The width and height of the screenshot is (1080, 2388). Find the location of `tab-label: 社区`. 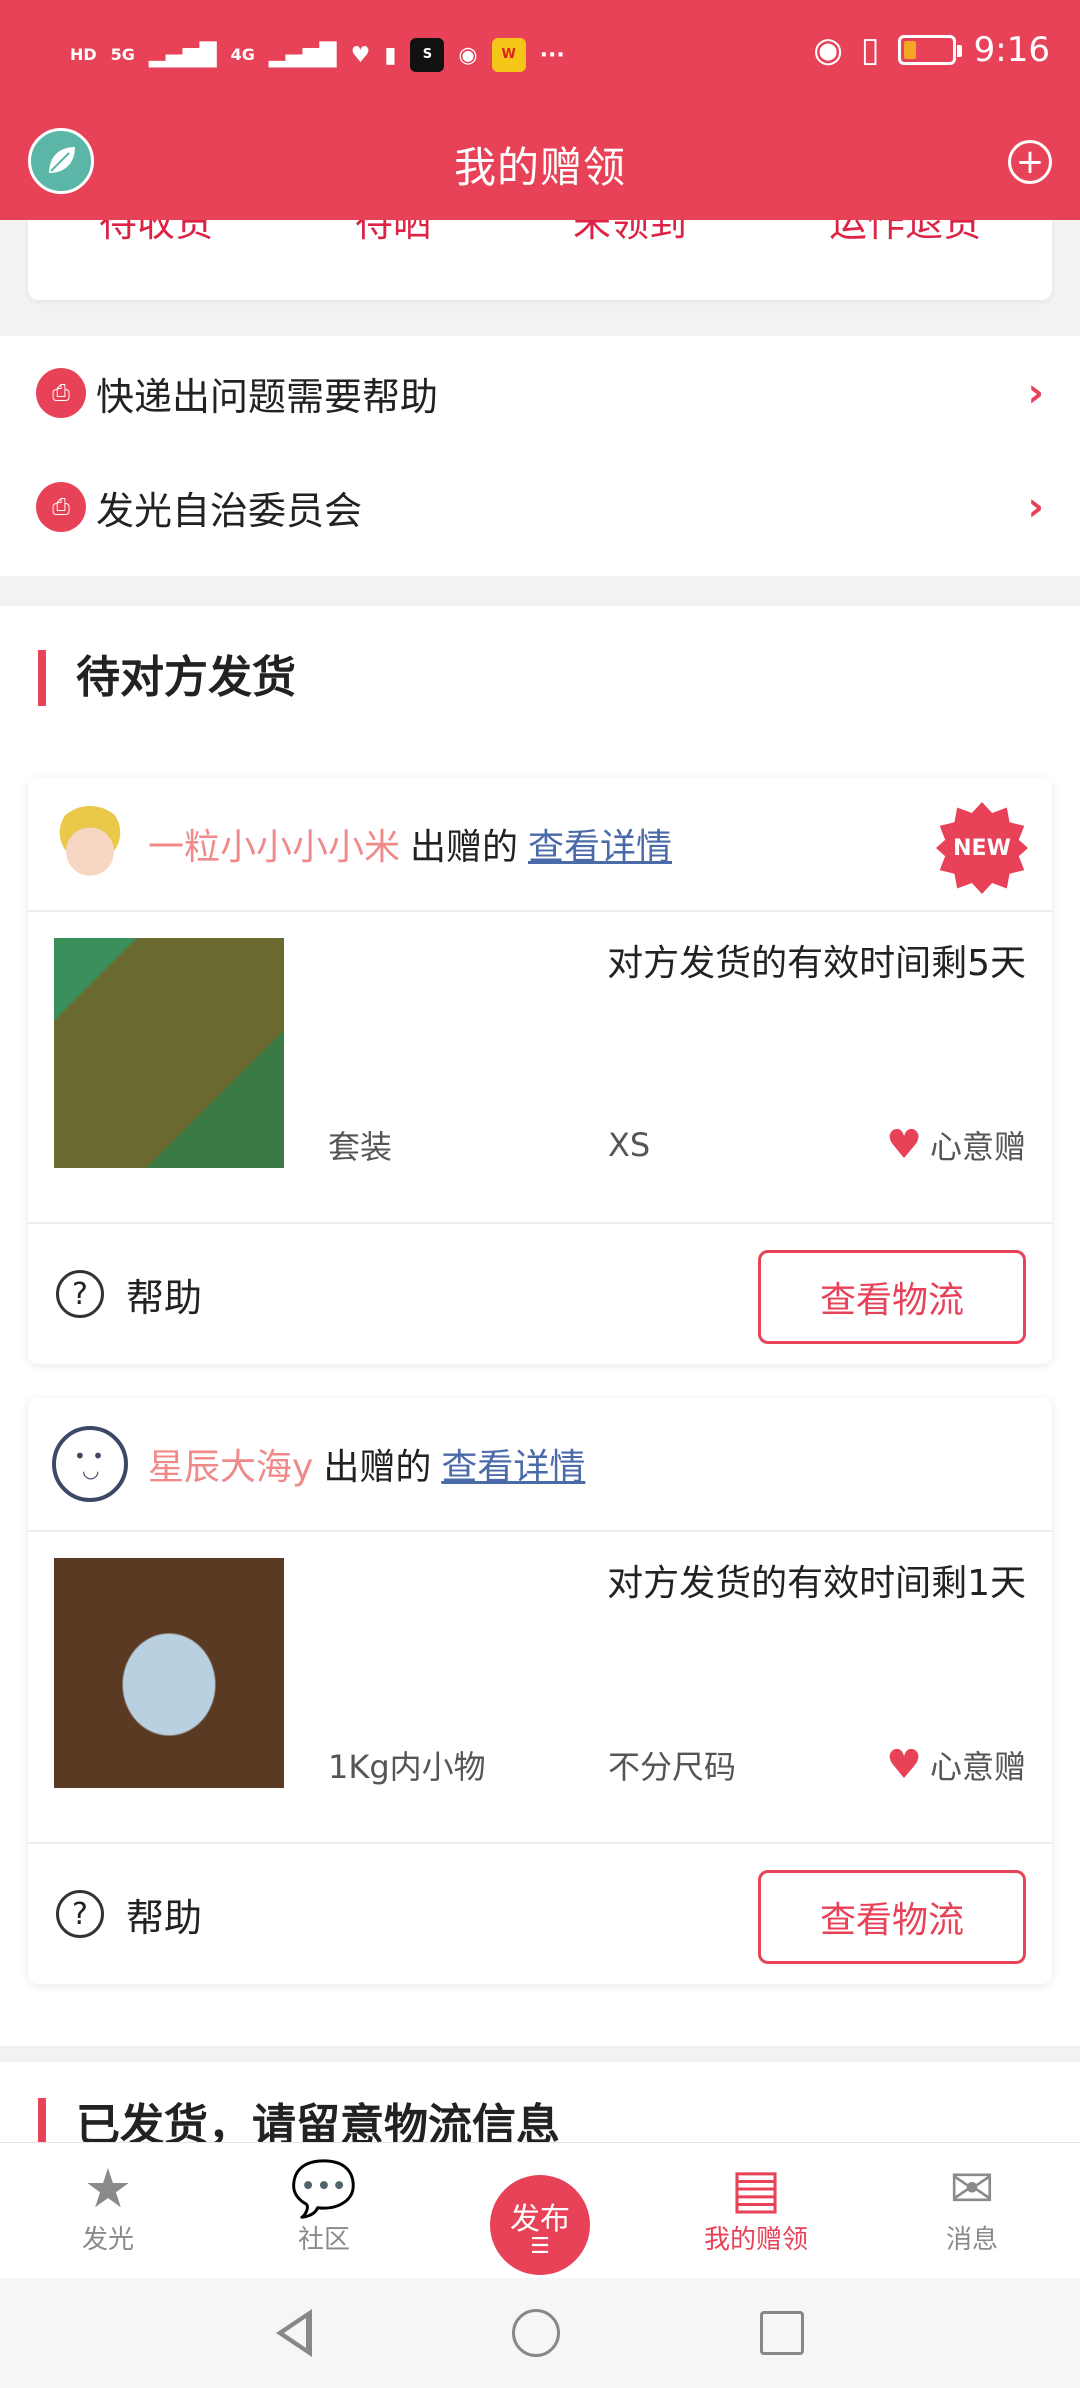

tab-label: 社区 is located at coordinates (323, 2240).